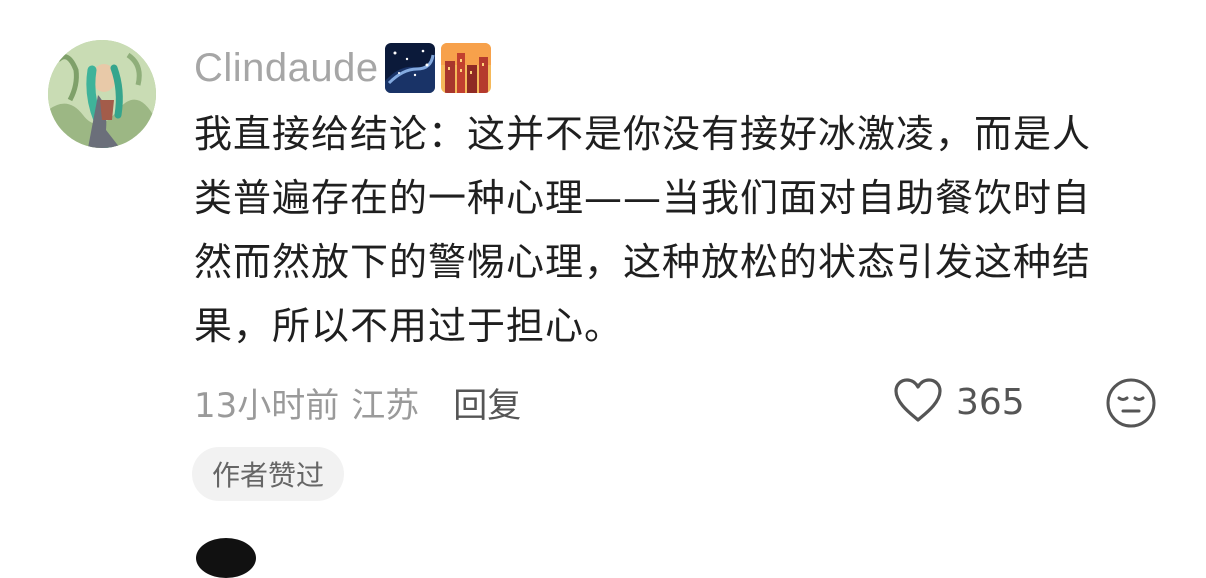 The width and height of the screenshot is (1206, 578). Describe the element at coordinates (102, 94) in the screenshot. I see `user-avatar` at that location.